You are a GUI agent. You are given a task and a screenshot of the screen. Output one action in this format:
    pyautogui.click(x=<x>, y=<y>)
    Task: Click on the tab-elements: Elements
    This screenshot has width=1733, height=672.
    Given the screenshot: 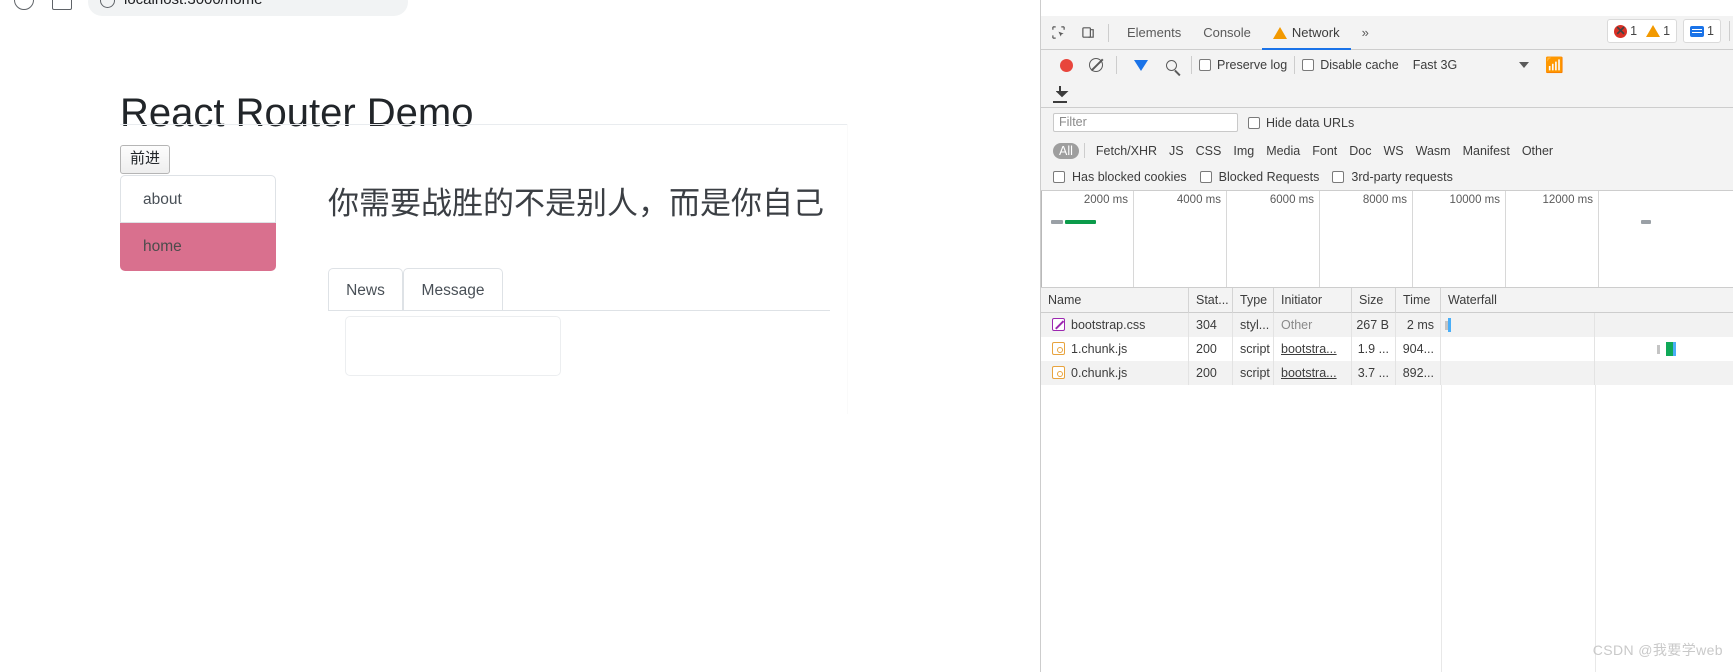 What is the action you would take?
    pyautogui.click(x=1154, y=33)
    